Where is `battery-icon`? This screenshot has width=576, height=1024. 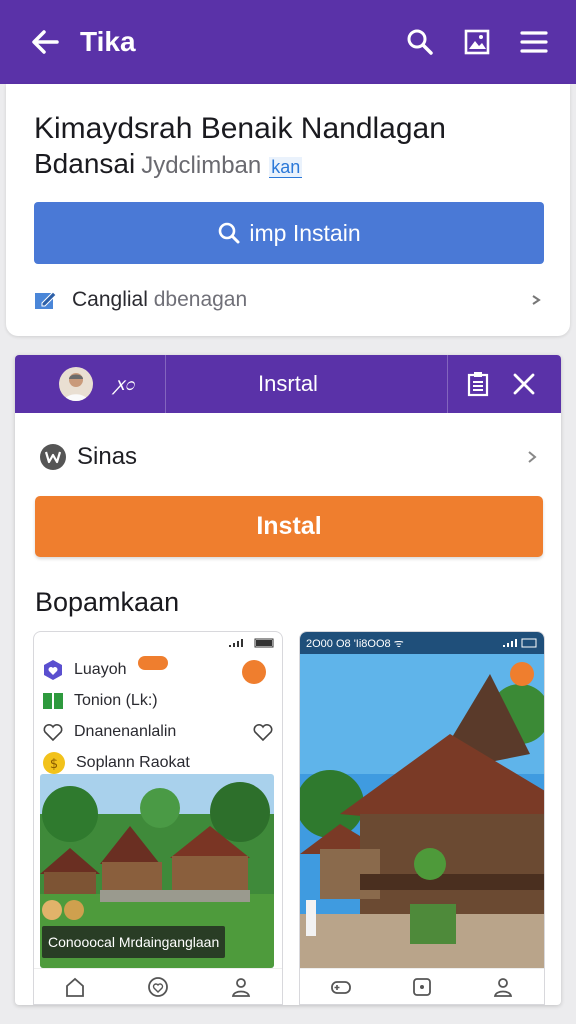
battery-icon is located at coordinates (264, 643).